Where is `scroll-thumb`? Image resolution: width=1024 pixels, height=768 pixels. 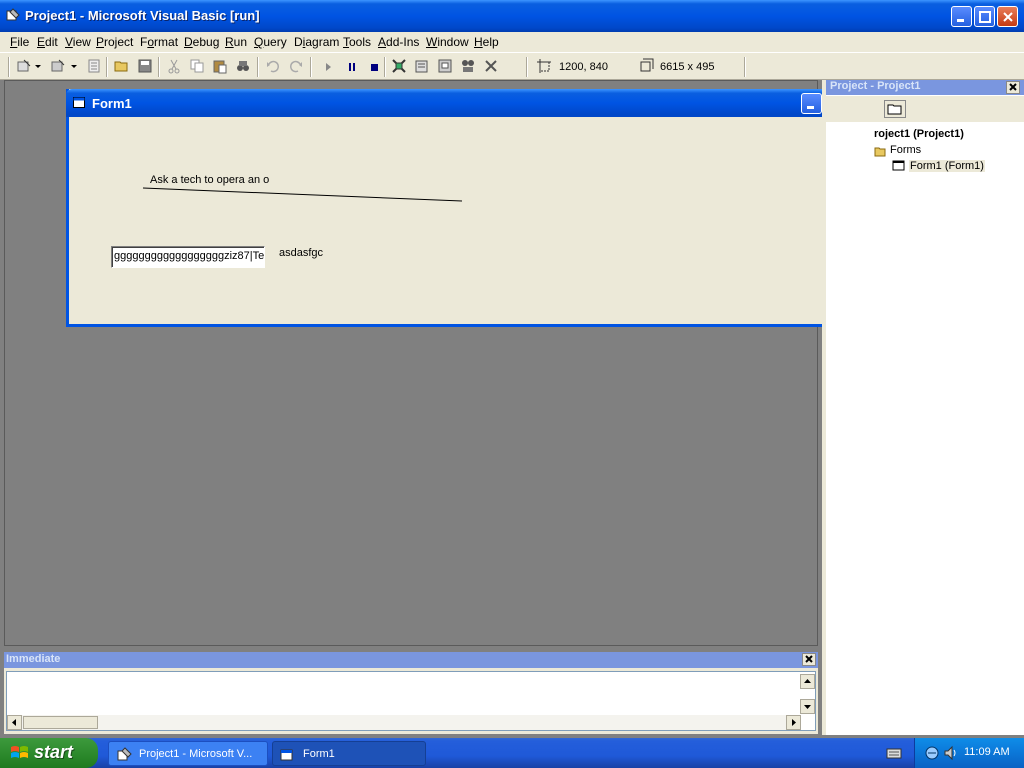 scroll-thumb is located at coordinates (60, 722).